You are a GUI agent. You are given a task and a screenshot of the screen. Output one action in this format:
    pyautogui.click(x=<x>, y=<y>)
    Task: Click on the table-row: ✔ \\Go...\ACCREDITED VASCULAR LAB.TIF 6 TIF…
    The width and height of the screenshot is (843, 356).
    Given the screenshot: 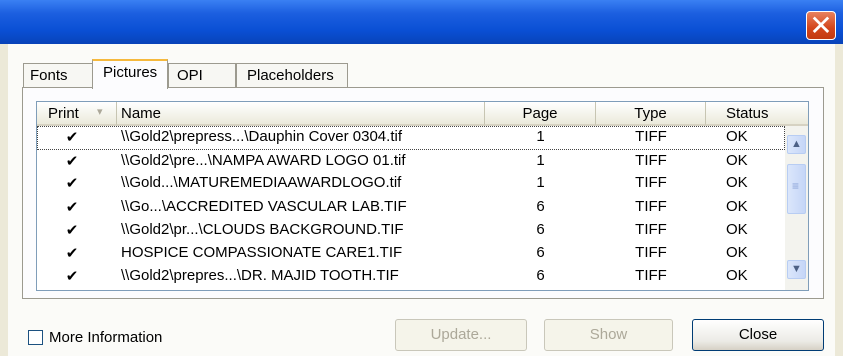 What is the action you would take?
    pyautogui.click(x=411, y=208)
    